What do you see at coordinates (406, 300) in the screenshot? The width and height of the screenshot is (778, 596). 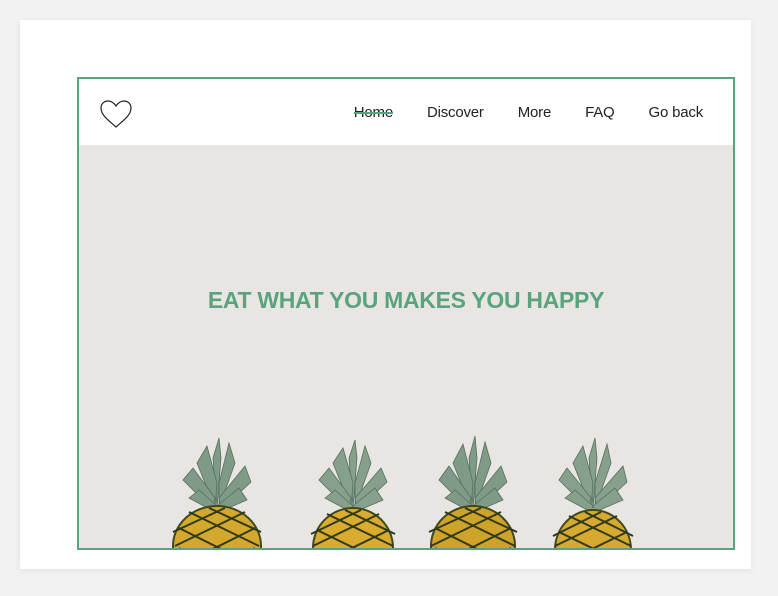 I see `hero-headline: EAT WHAT YOU MAKES YOU HAPPY` at bounding box center [406, 300].